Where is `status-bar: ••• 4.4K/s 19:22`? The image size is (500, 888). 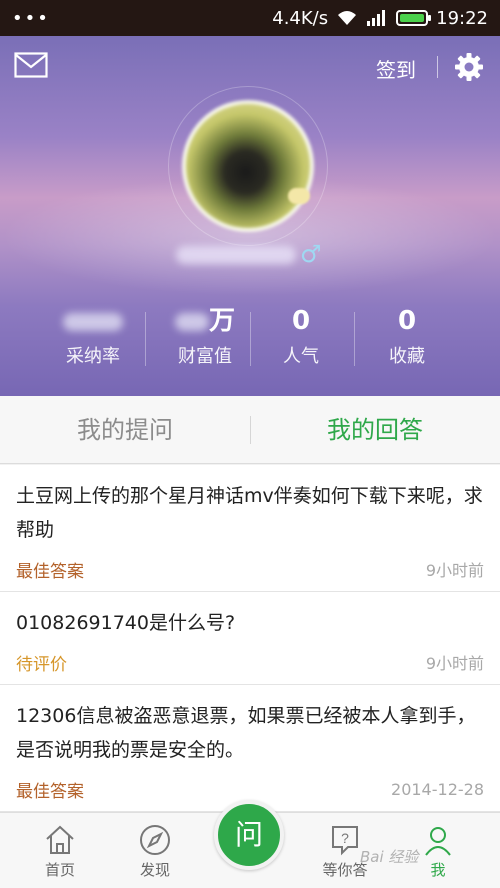
status-bar: ••• 4.4K/s 19:22 is located at coordinates (250, 18).